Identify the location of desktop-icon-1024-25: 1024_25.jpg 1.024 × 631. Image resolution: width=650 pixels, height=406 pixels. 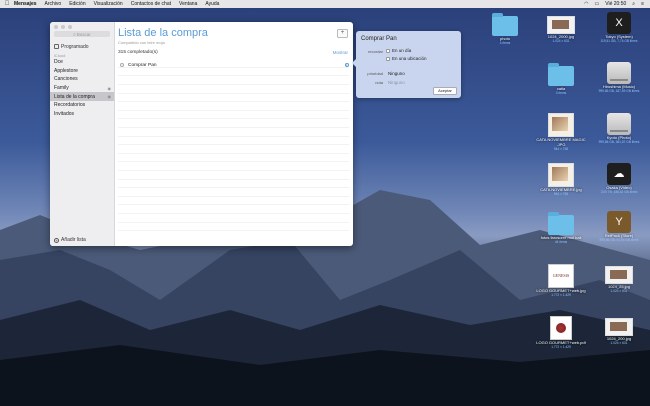
(619, 279).